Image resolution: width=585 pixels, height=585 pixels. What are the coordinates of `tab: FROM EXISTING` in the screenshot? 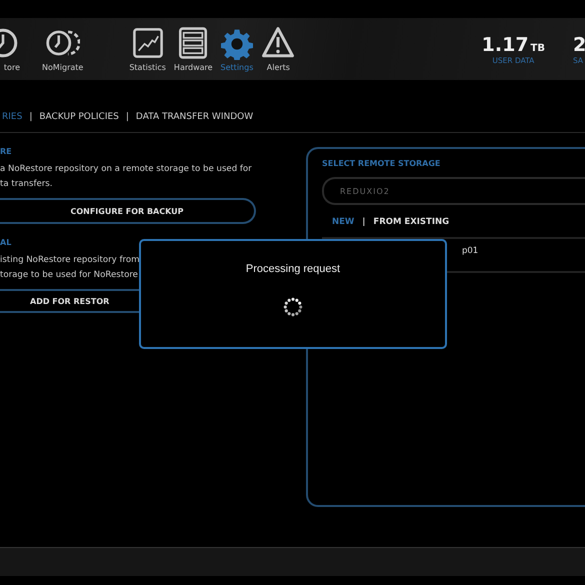 It's located at (411, 222).